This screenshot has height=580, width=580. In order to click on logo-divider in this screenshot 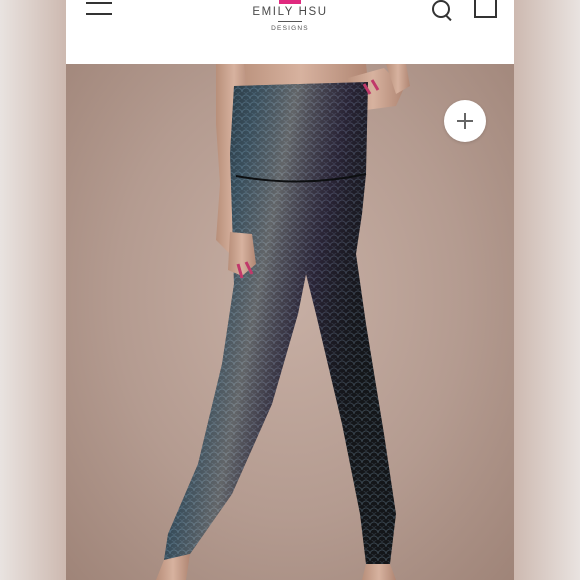, I will do `click(290, 21)`.